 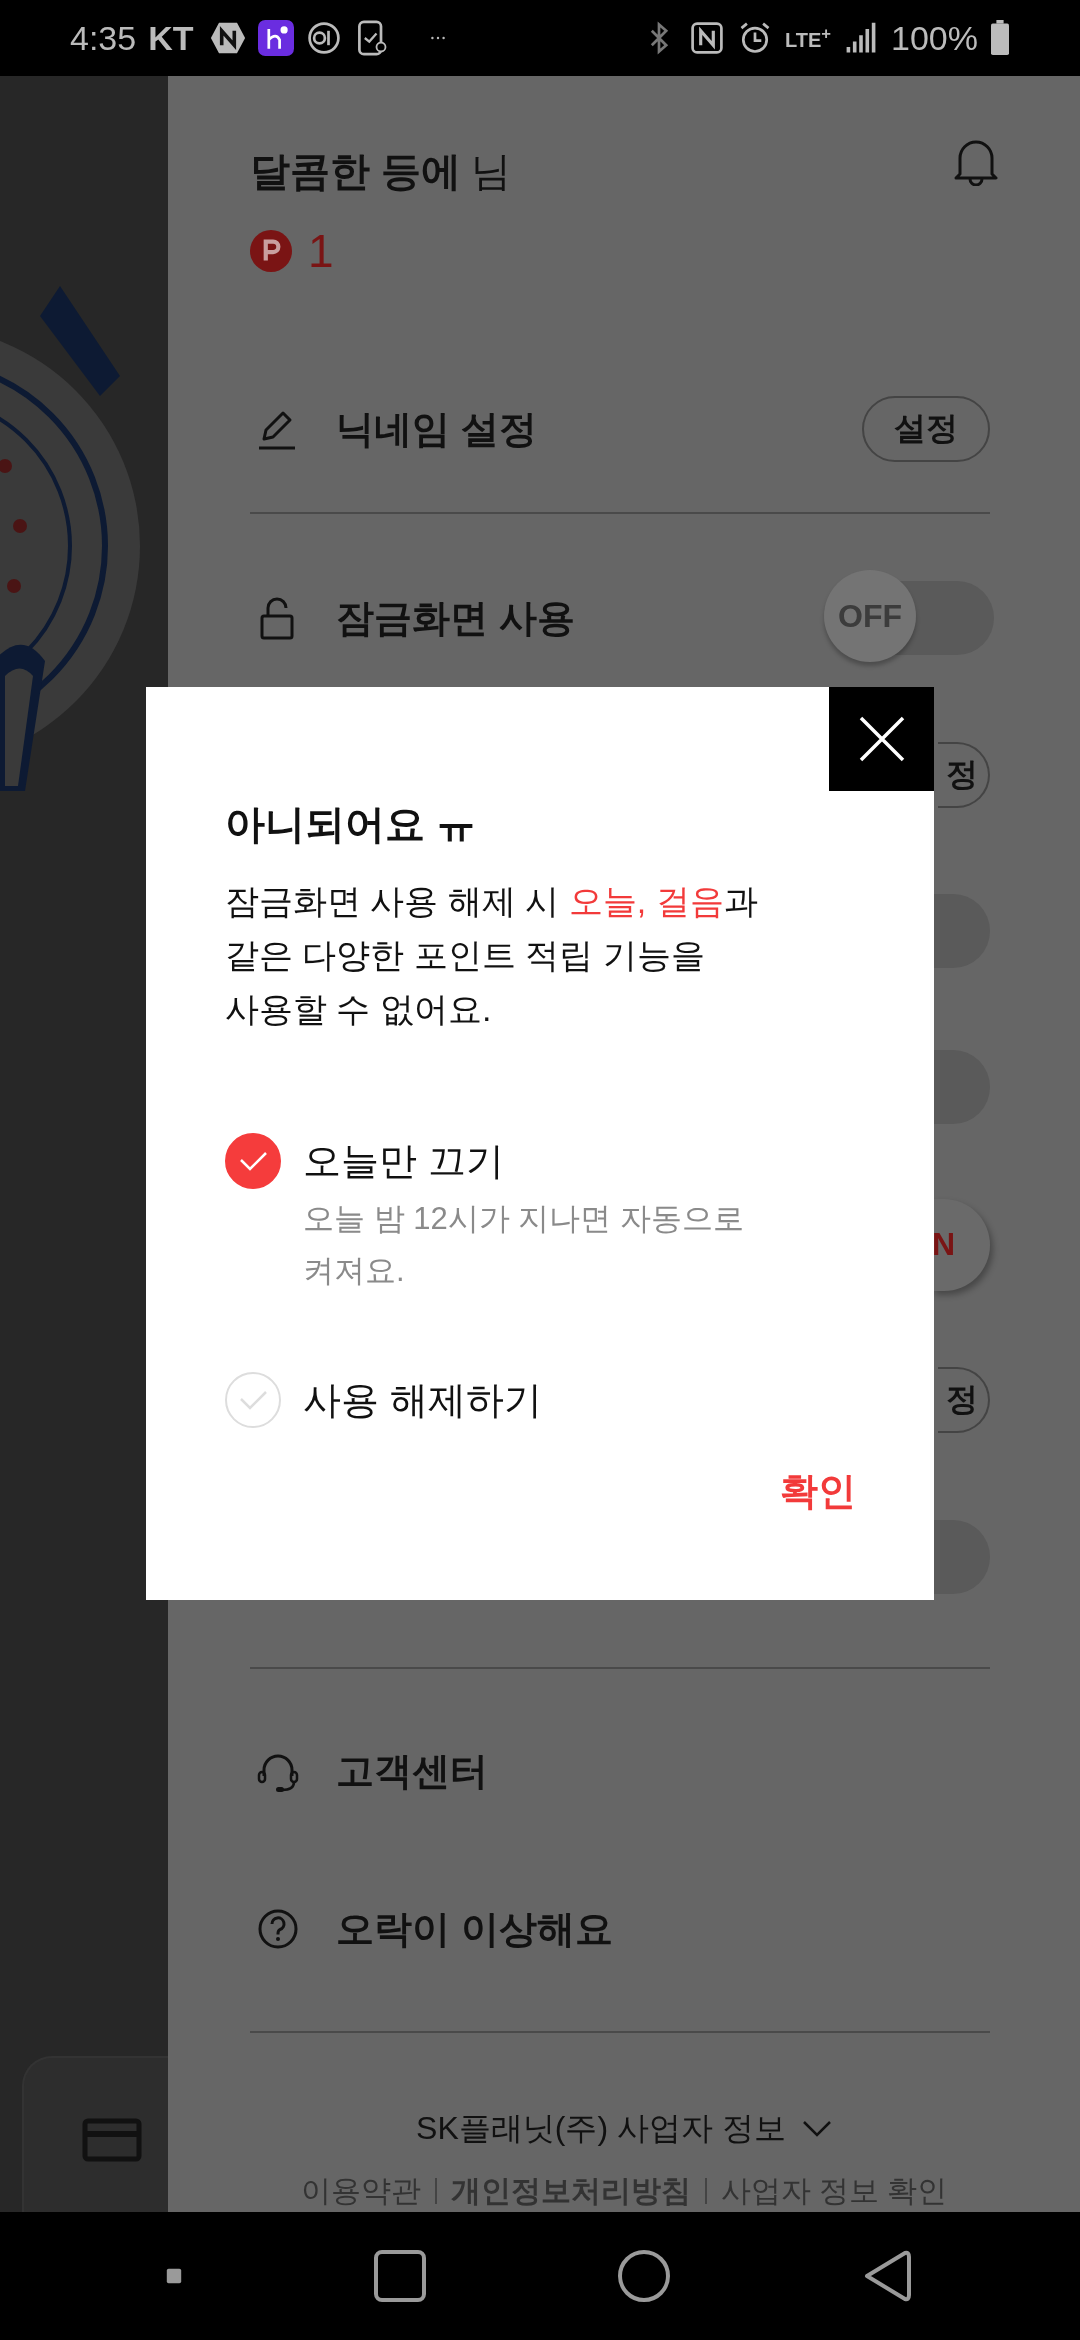 What do you see at coordinates (523, 1245) in the screenshot?
I see `option-description: 오늘 밤 12시가 지나면 자동으로 켜져요.` at bounding box center [523, 1245].